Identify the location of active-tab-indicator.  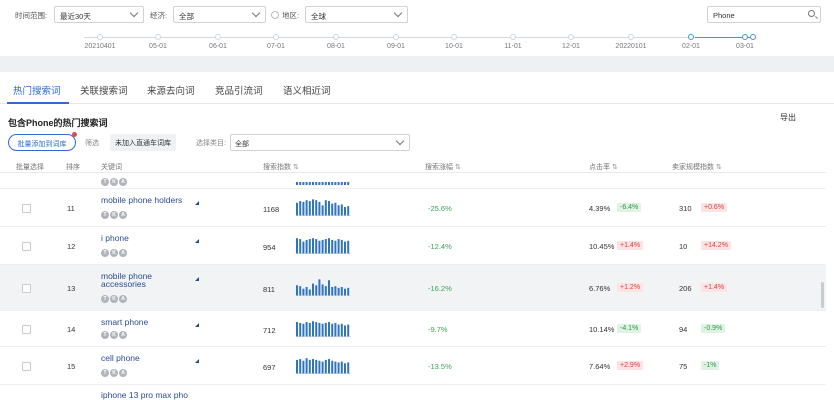
(38, 103).